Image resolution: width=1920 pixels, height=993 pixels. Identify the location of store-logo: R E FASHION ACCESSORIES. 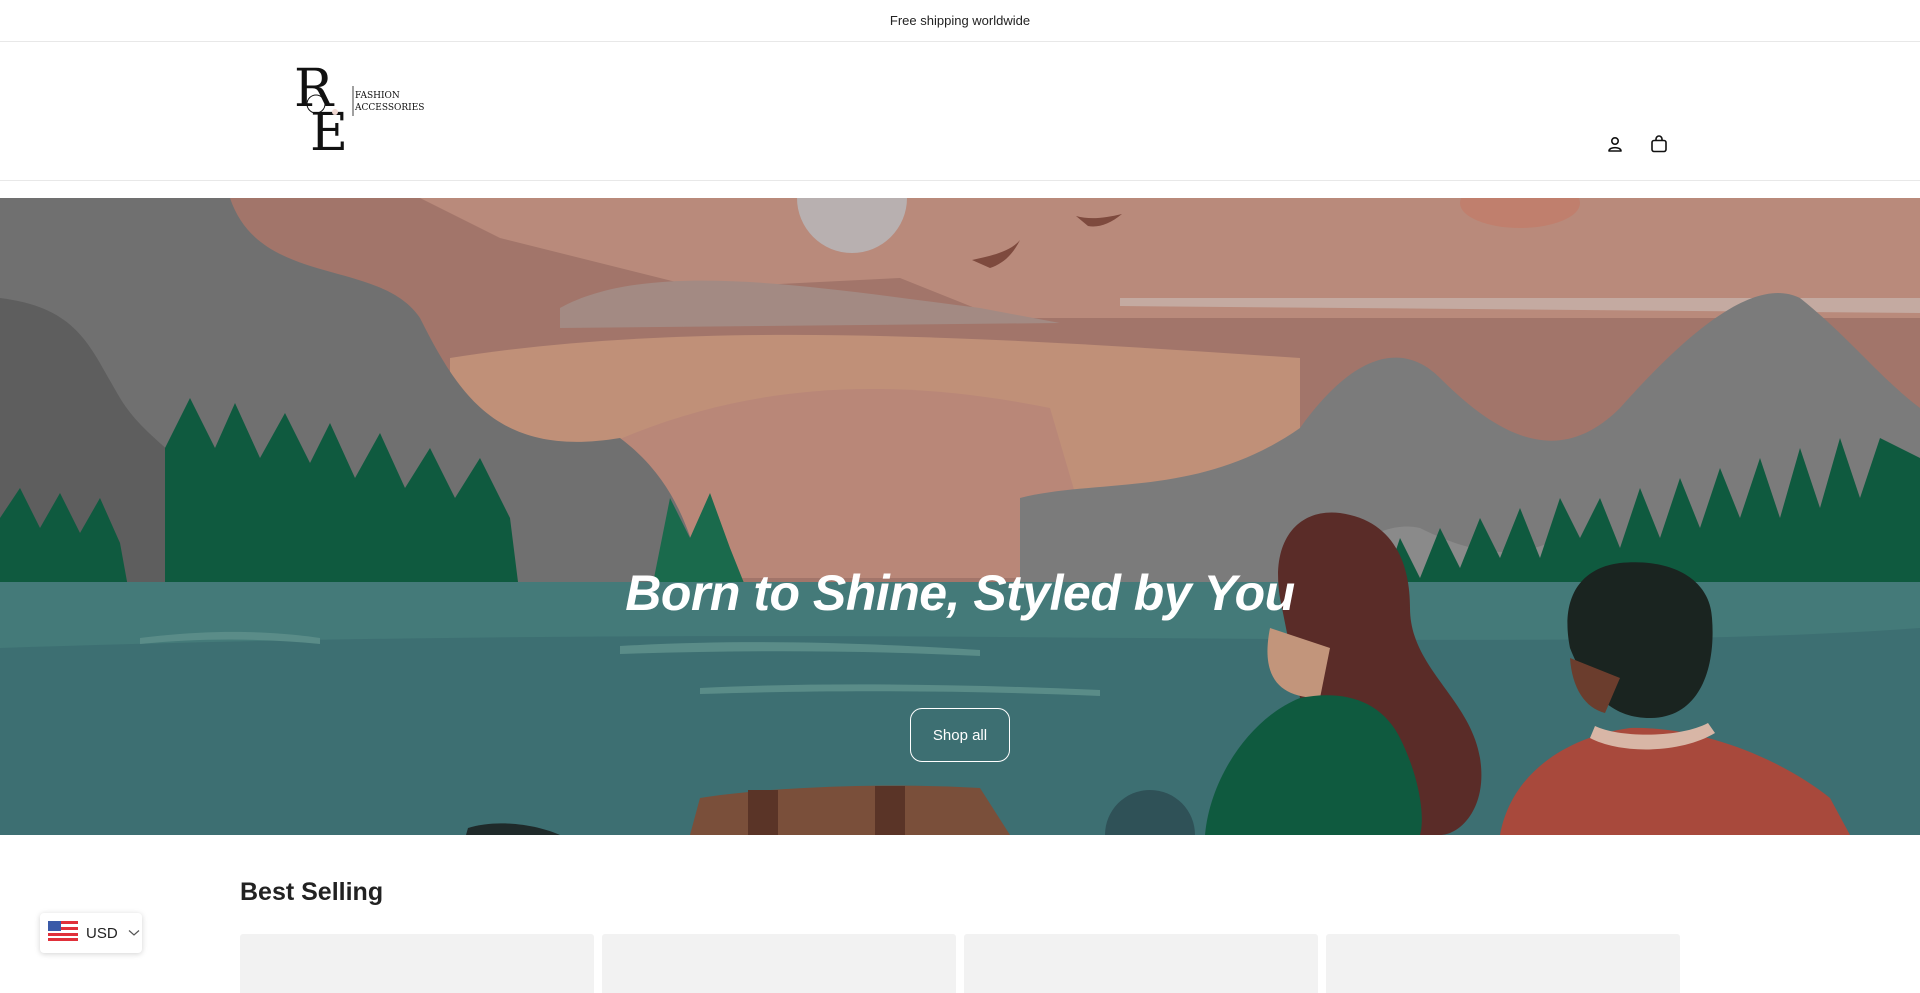
(360, 108).